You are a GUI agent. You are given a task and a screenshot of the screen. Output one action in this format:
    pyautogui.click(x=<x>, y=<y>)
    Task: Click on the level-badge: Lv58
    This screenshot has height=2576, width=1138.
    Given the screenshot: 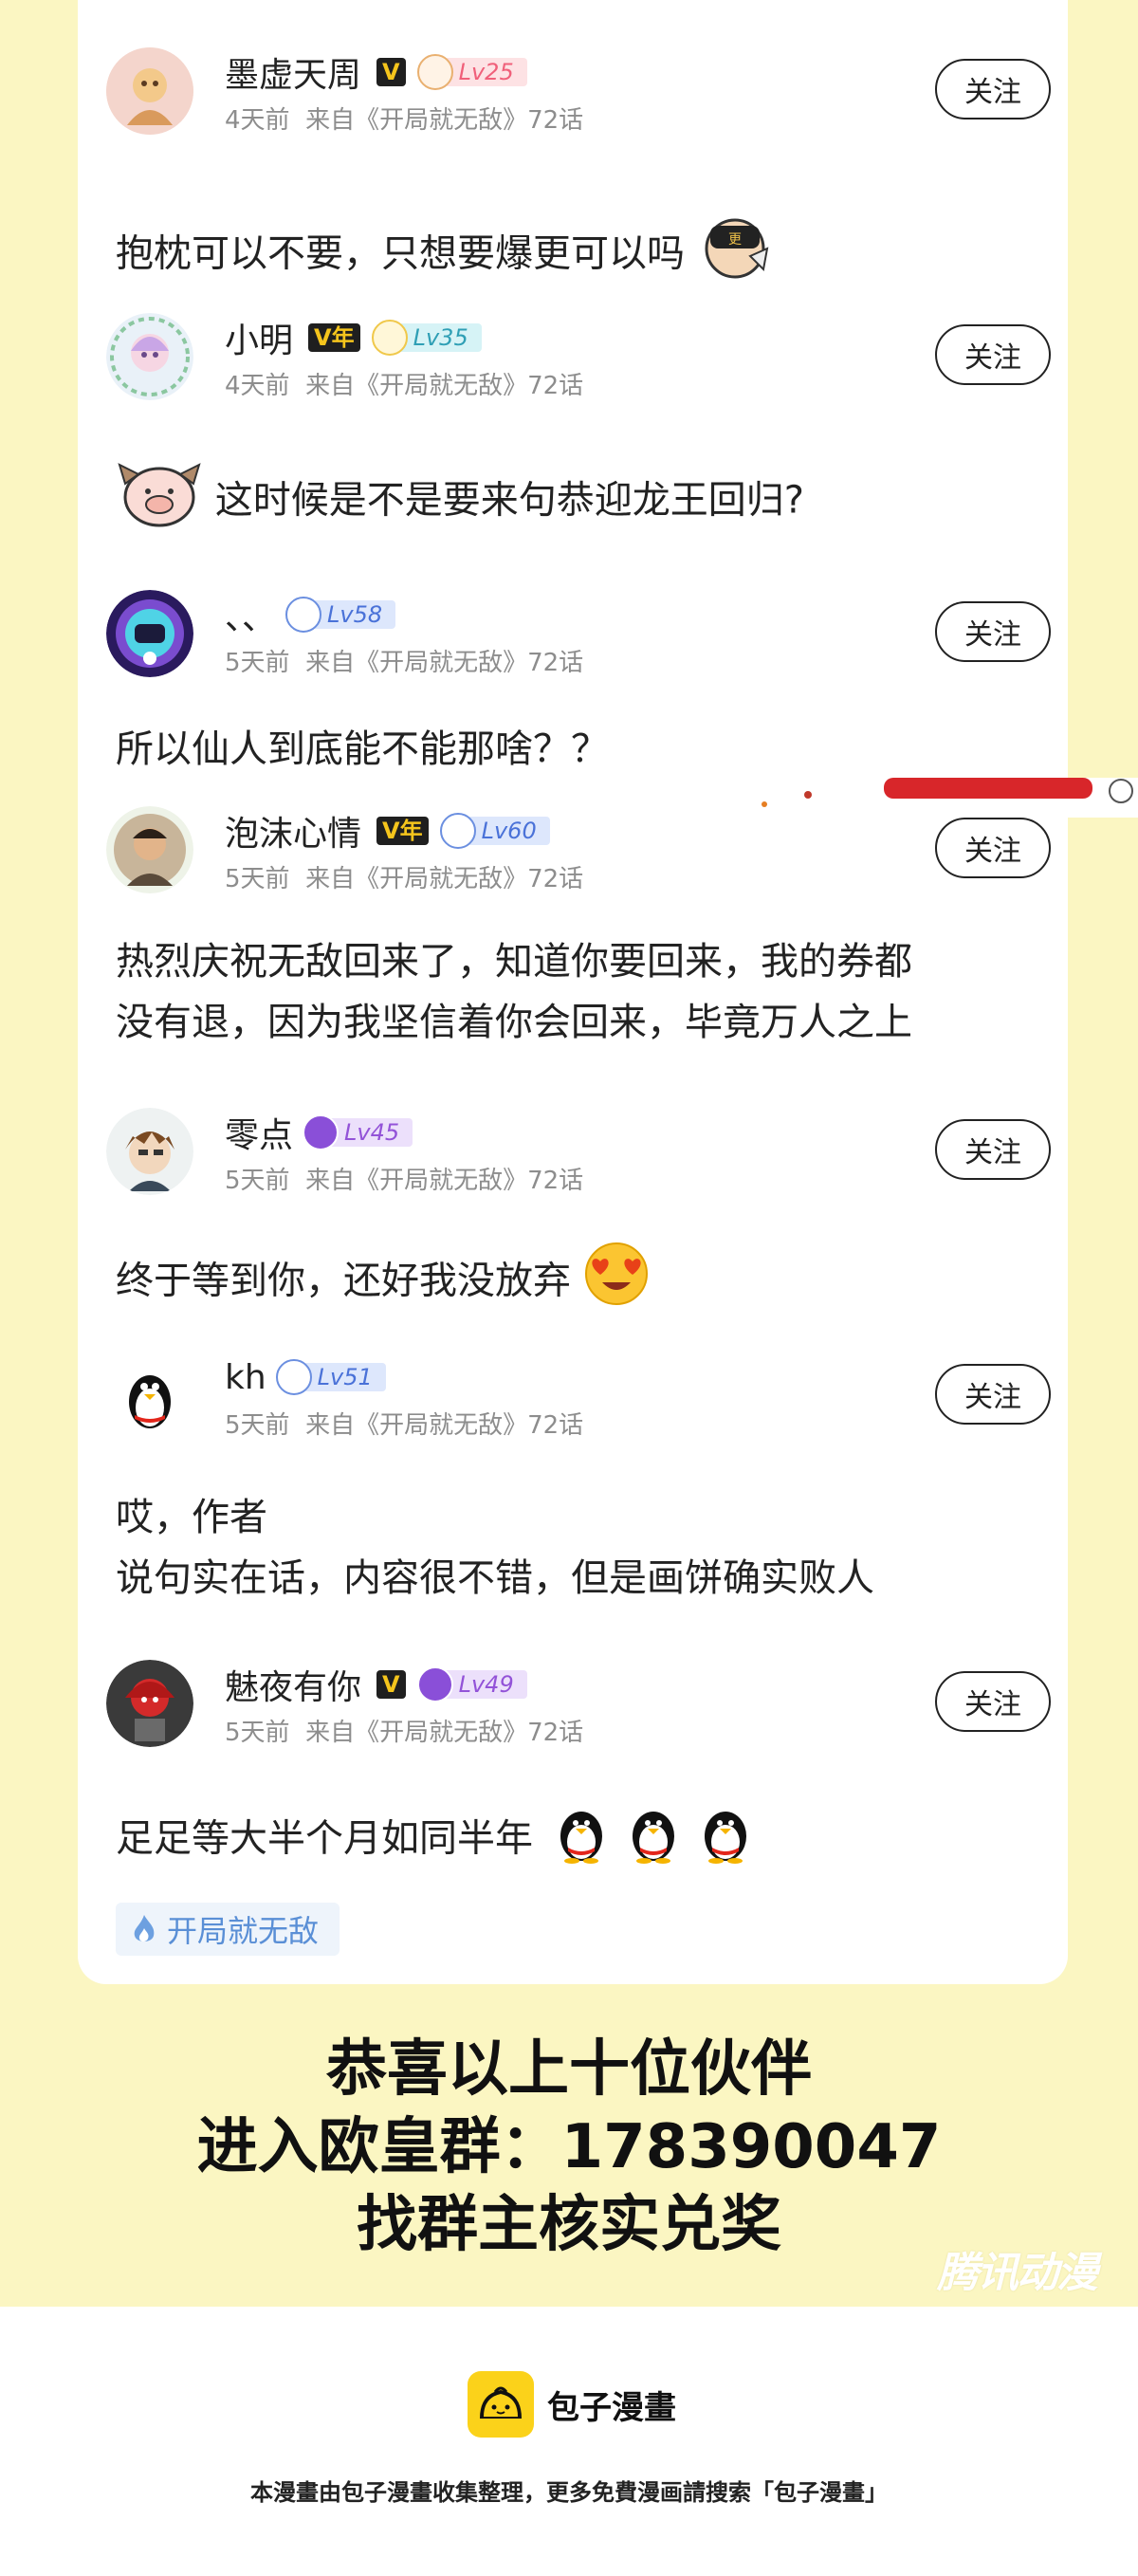 What is the action you would take?
    pyautogui.click(x=340, y=615)
    